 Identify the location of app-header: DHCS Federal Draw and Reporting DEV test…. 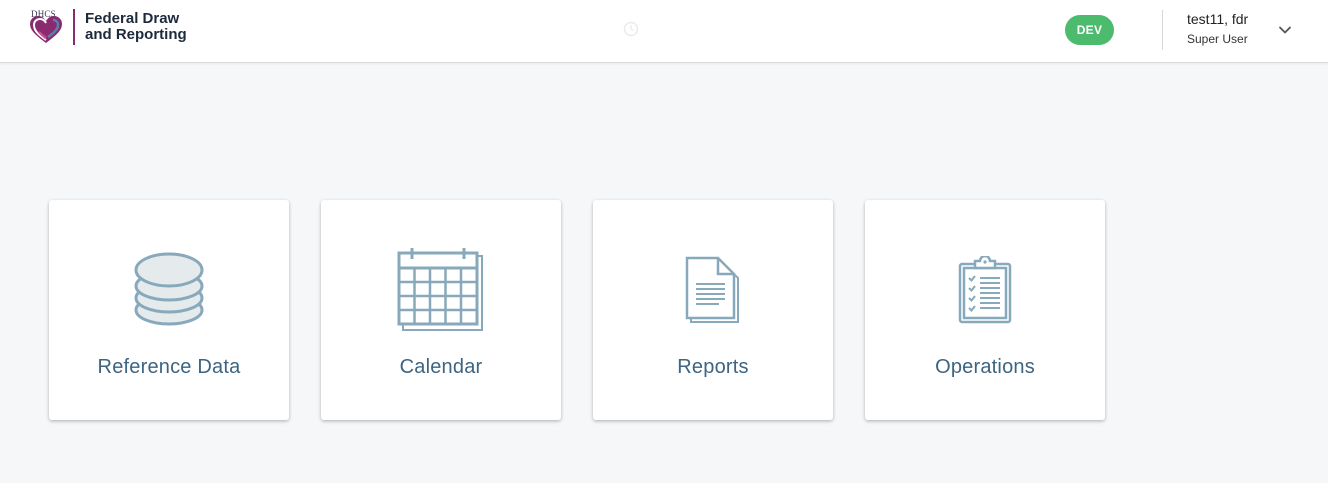
(664, 31).